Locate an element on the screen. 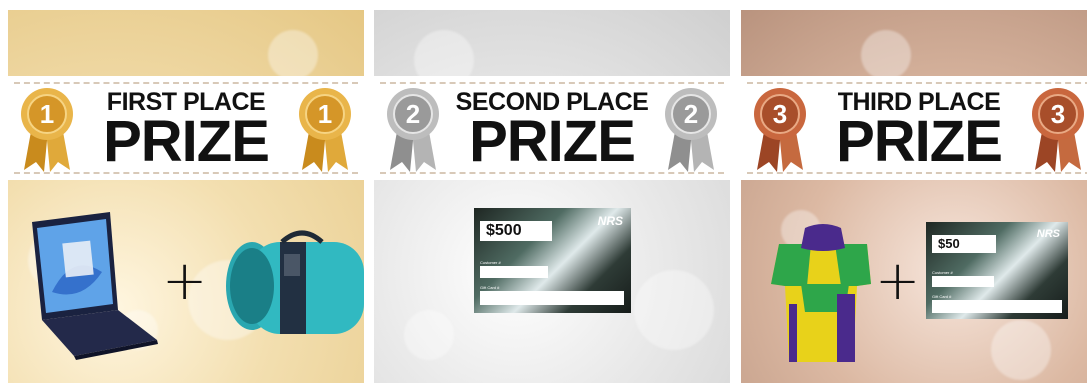 This screenshot has height=383, width=1087. title-band: 2 SECOND PLACE PRIZE 2 is located at coordinates (552, 128).